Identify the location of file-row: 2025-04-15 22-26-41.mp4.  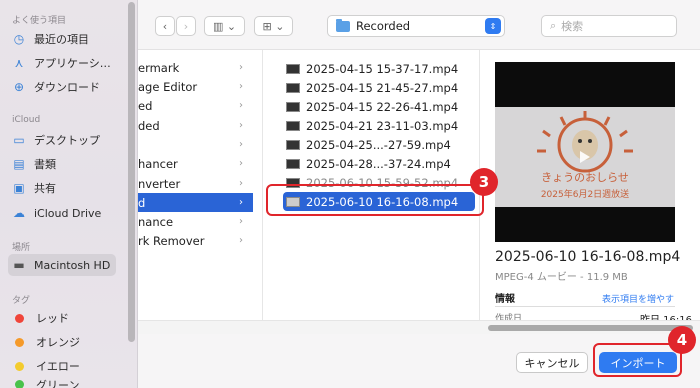
(375, 106).